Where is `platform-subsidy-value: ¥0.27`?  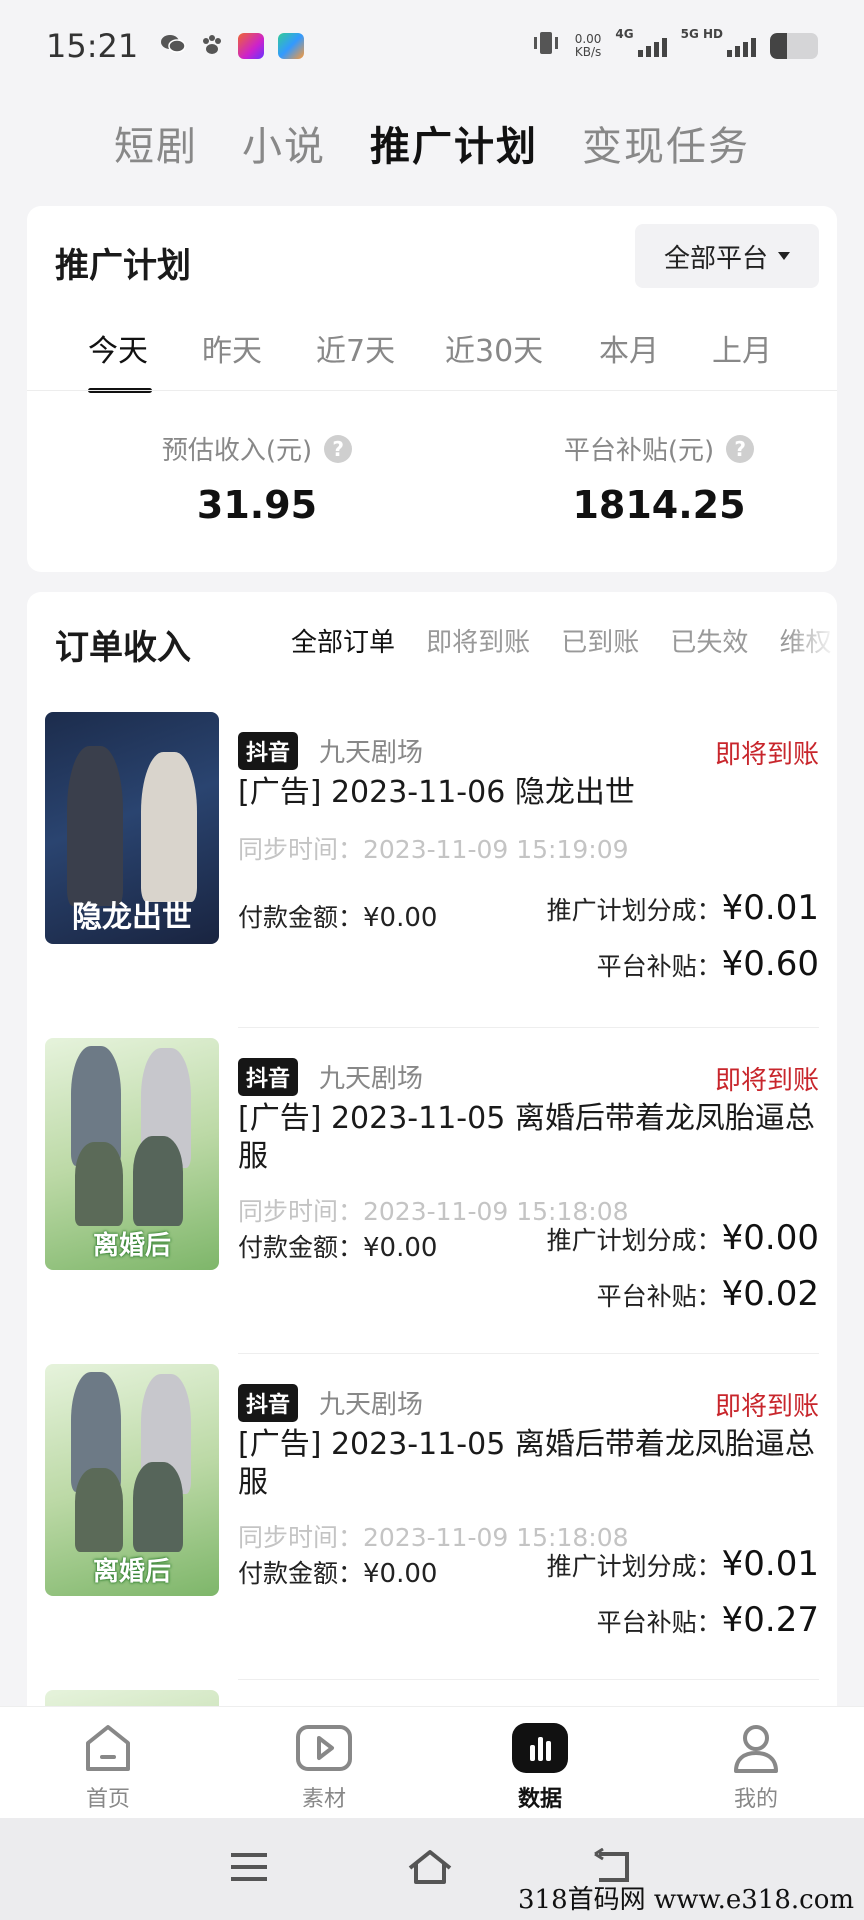
platform-subsidy-value: ¥0.27 is located at coordinates (770, 1620).